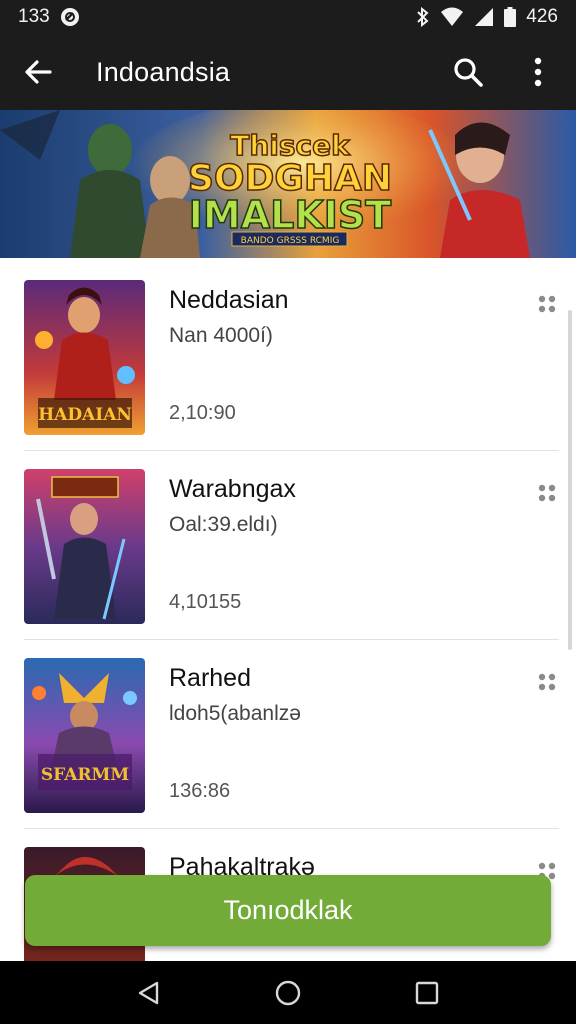  What do you see at coordinates (468, 72) in the screenshot?
I see `search-icon` at bounding box center [468, 72].